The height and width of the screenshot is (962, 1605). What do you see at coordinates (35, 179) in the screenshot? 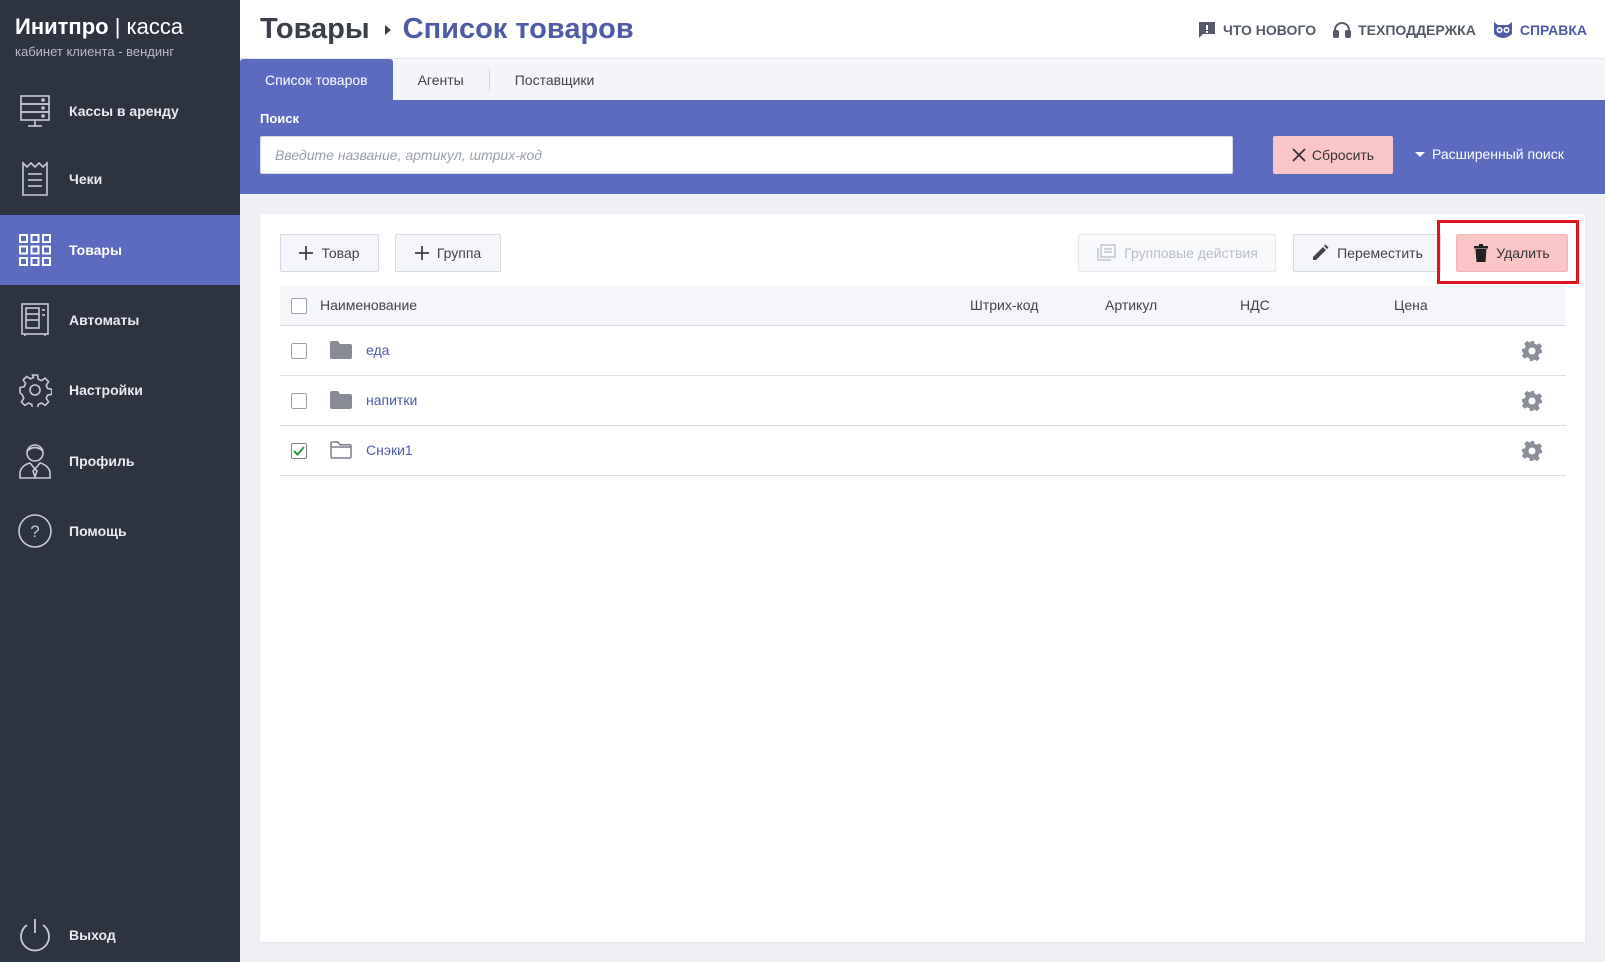
I see `receipt-icon` at bounding box center [35, 179].